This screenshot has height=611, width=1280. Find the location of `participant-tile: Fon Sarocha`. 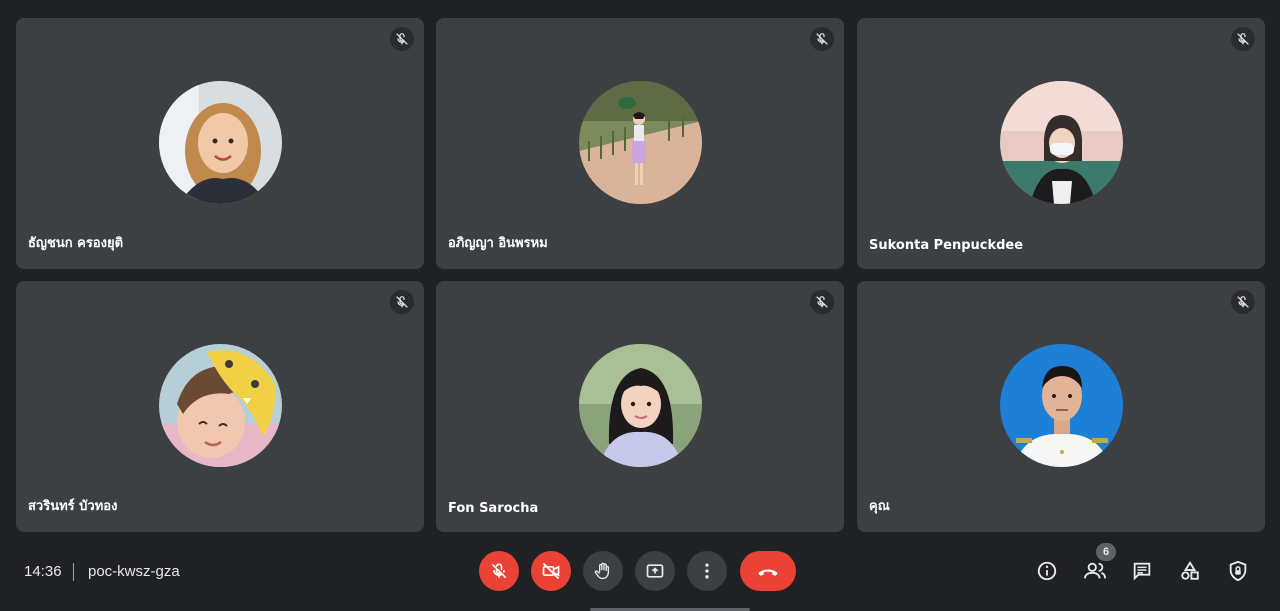

participant-tile: Fon Sarocha is located at coordinates (640, 406).